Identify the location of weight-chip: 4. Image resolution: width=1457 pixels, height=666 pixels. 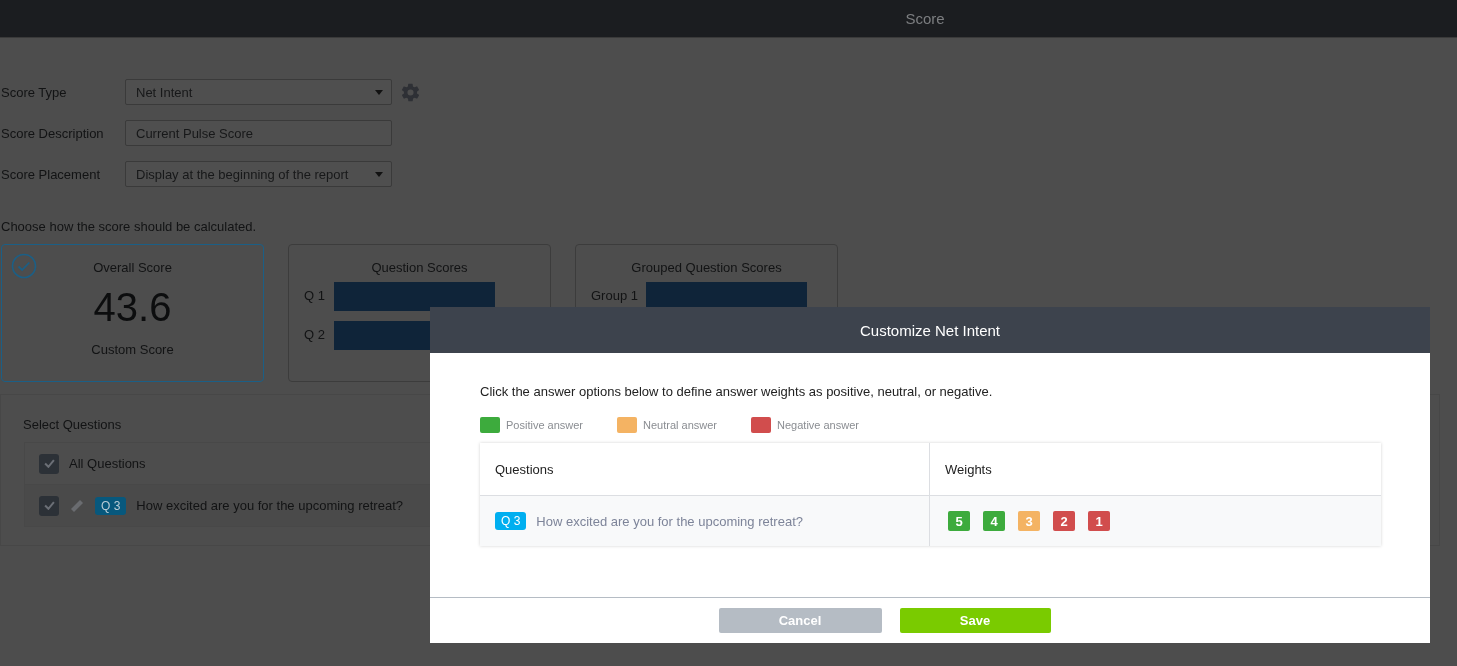
(994, 521).